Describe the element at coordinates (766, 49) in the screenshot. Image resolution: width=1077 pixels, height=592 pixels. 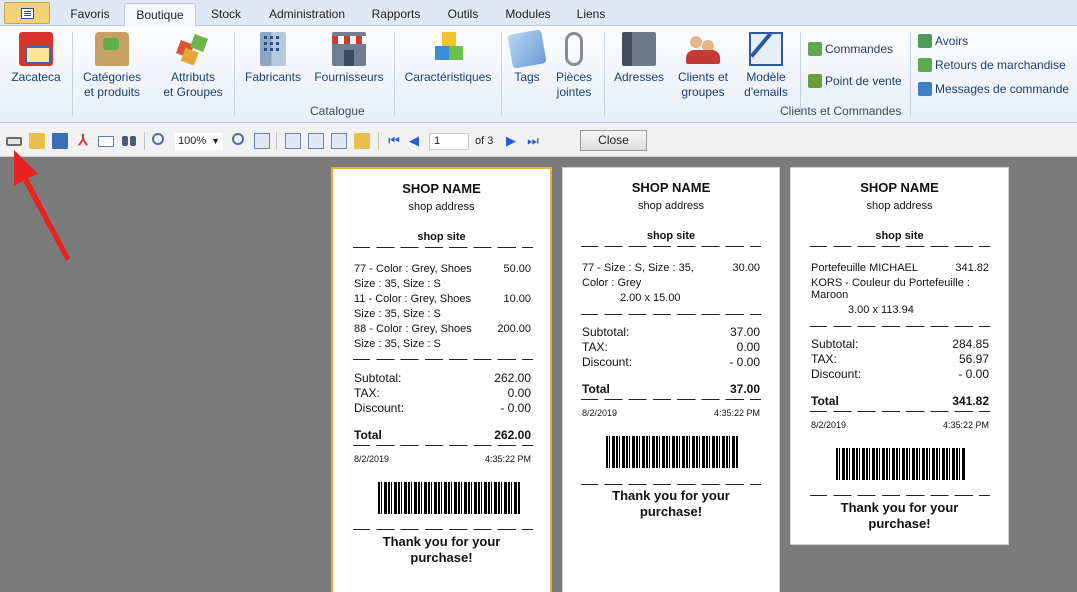
I see `mail-pen-icon` at that location.